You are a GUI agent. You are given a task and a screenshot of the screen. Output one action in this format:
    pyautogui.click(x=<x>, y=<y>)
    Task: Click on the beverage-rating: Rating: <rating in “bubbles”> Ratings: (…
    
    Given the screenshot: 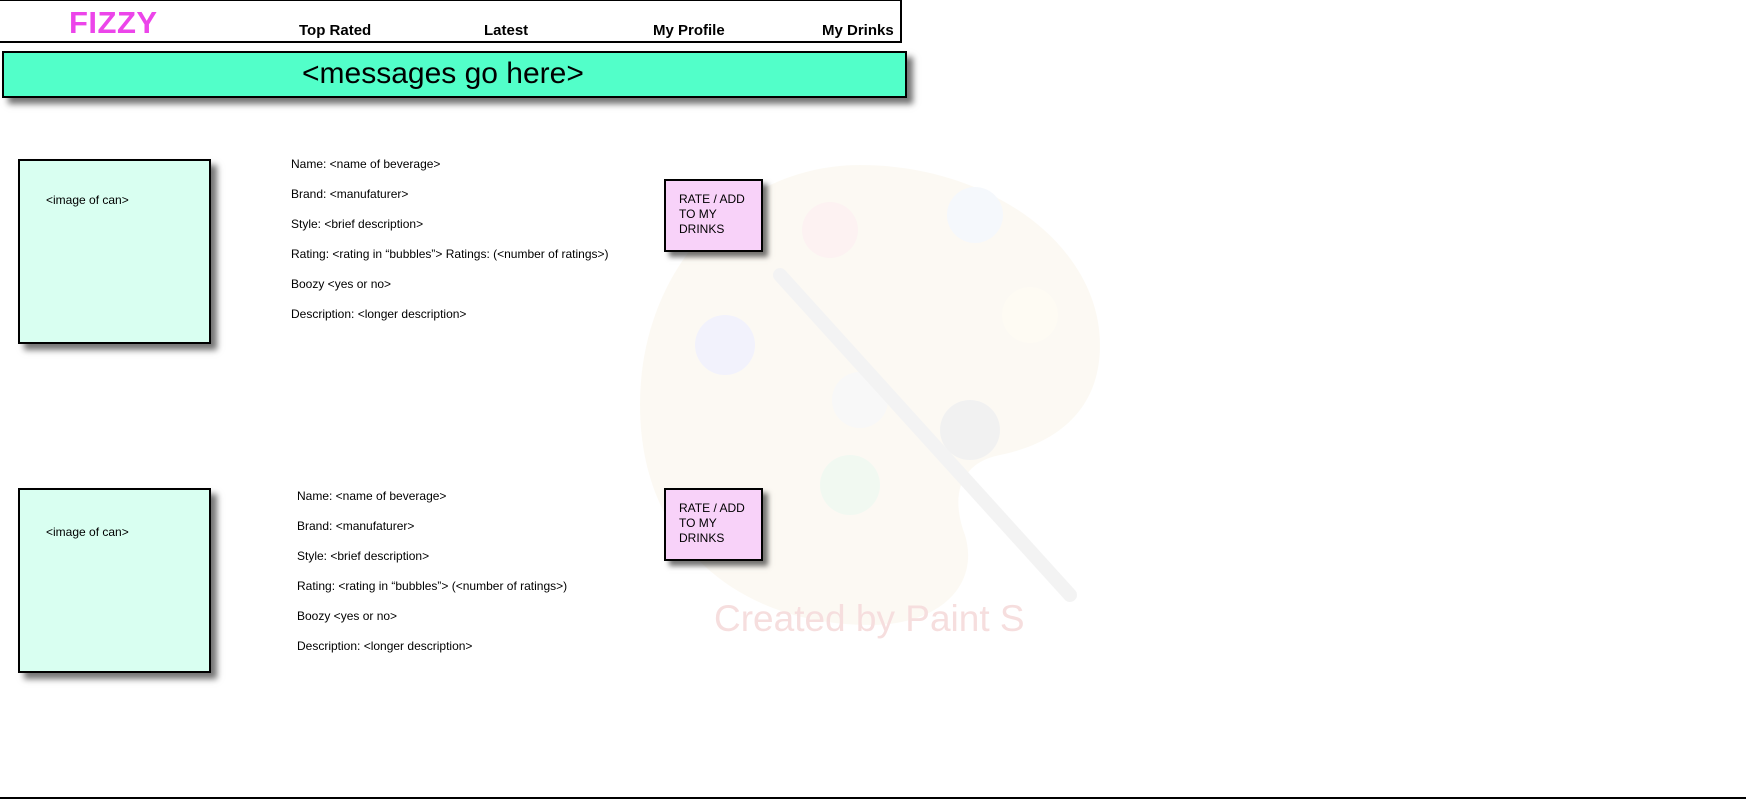 What is the action you would take?
    pyautogui.click(x=450, y=254)
    